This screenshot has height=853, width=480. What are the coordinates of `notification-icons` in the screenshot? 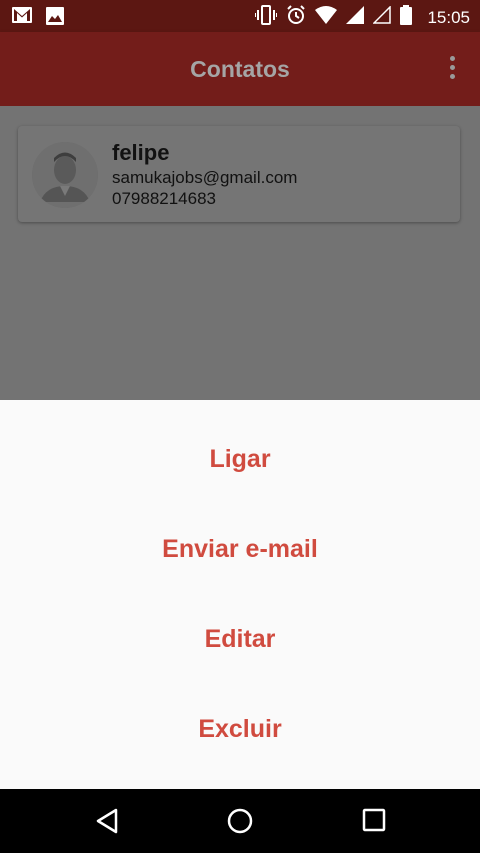 It's located at (38, 18).